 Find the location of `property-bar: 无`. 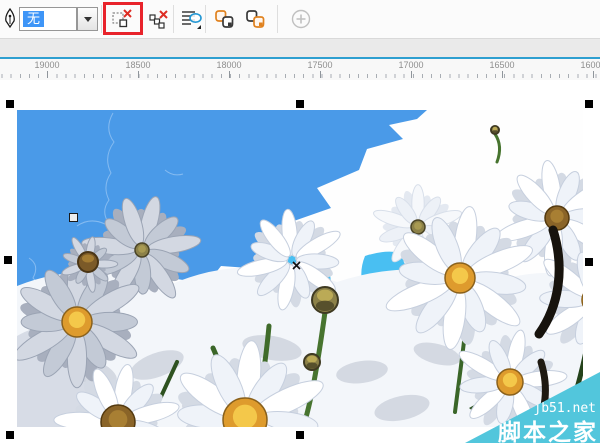

property-bar: 无 is located at coordinates (300, 19).